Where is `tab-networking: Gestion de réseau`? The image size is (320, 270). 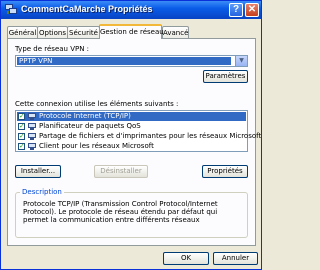 tab-networking: Gestion de réseau is located at coordinates (131, 31).